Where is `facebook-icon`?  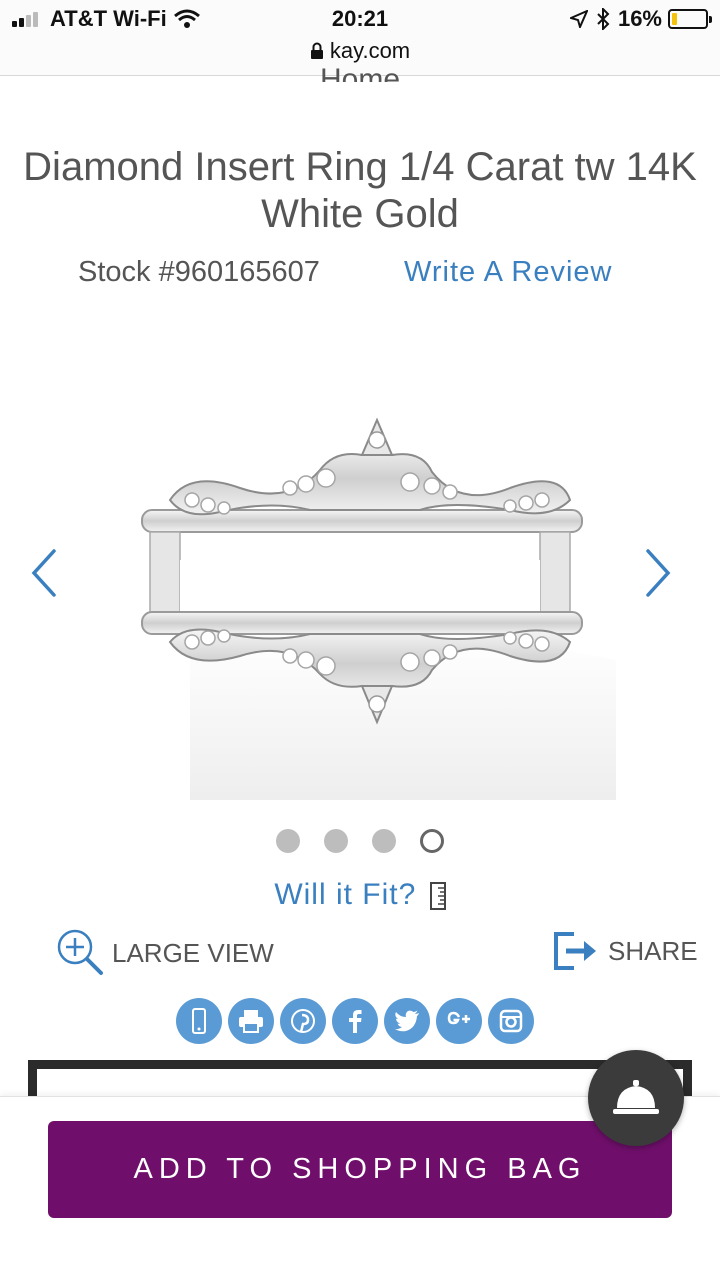 facebook-icon is located at coordinates (355, 1021).